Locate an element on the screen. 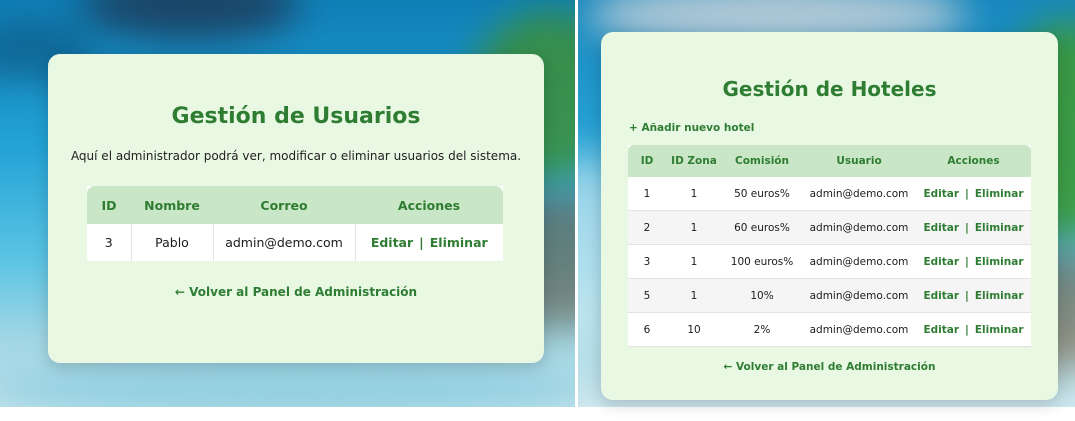  bottom-strip is located at coordinates (537, 414).